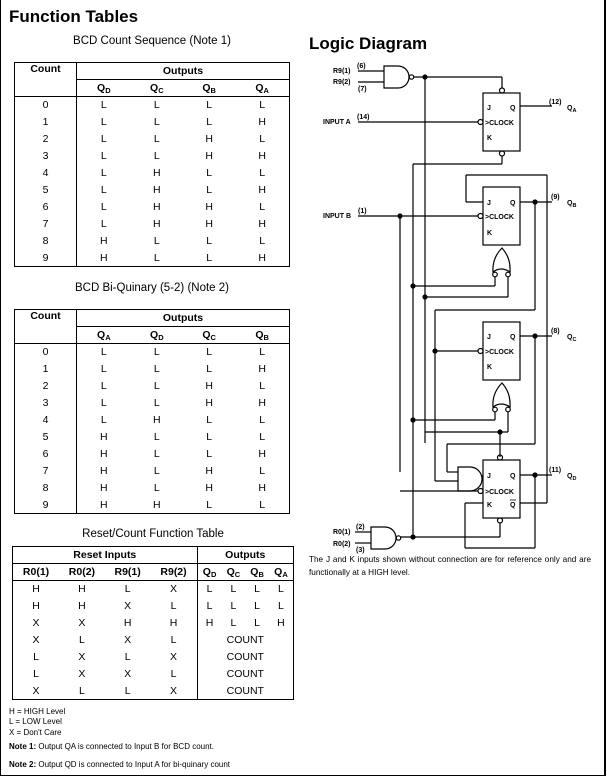  I want to click on ff-c-j: J, so click(489, 337).